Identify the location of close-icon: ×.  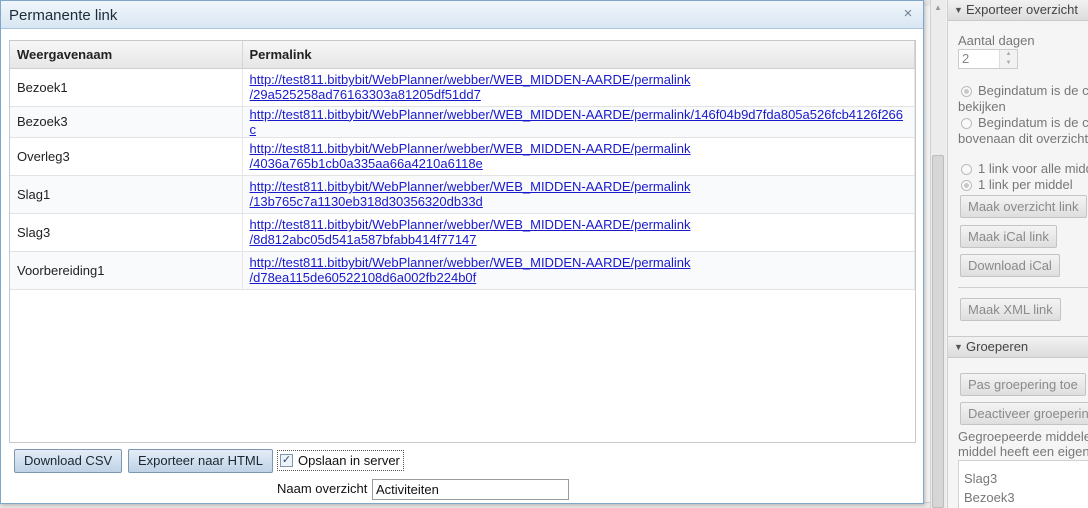
(908, 14).